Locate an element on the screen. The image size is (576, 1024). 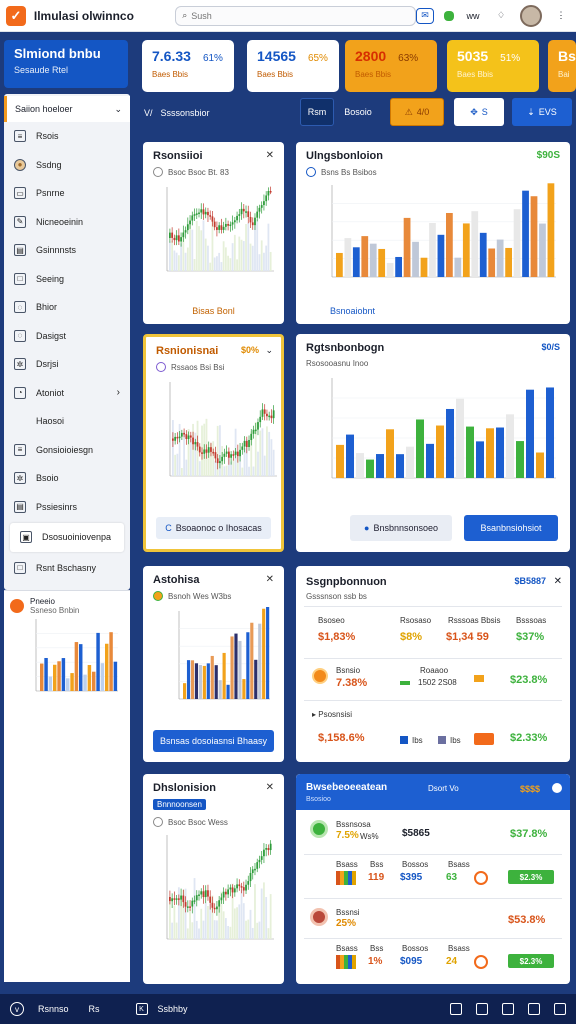
share-button: ✥ S is located at coordinates (479, 112).